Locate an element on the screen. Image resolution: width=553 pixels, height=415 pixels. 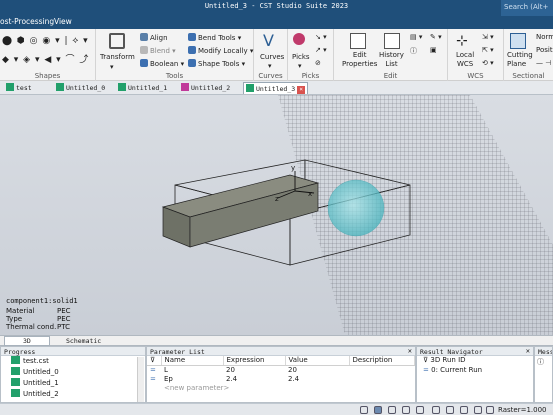
doc-tab-untitled-3: Untitled_3 × is located at coordinates (276, 88).